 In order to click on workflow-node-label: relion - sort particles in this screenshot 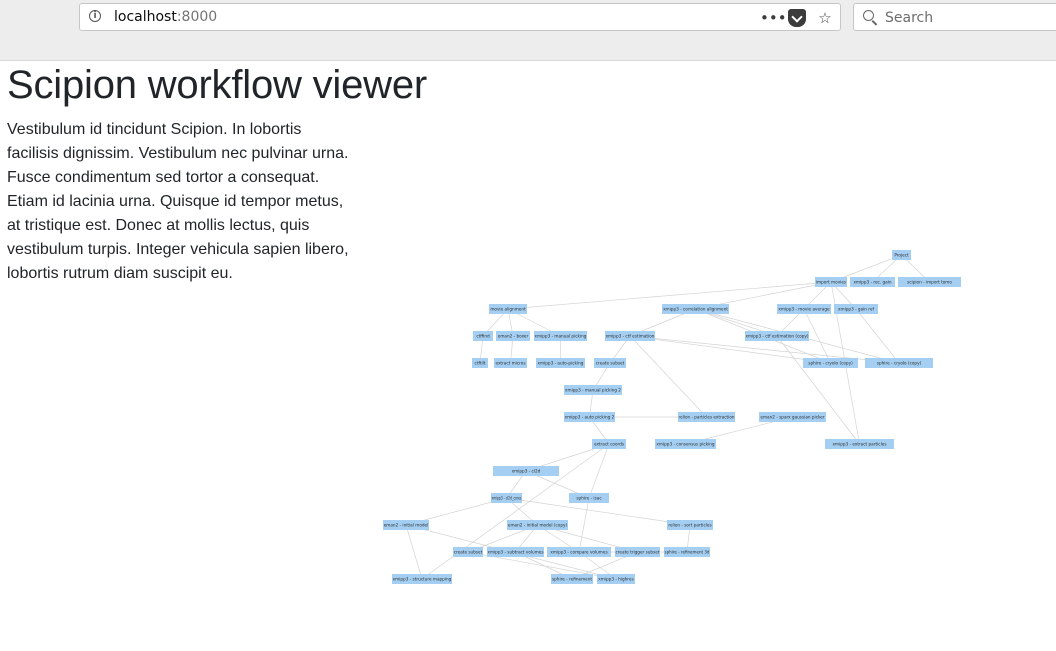, I will do `click(689, 525)`.